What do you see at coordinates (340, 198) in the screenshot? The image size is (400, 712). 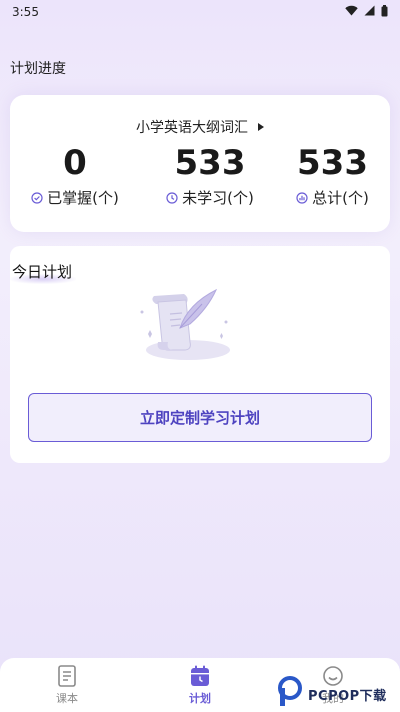 I see `stat-total-label: 总计(个)` at bounding box center [340, 198].